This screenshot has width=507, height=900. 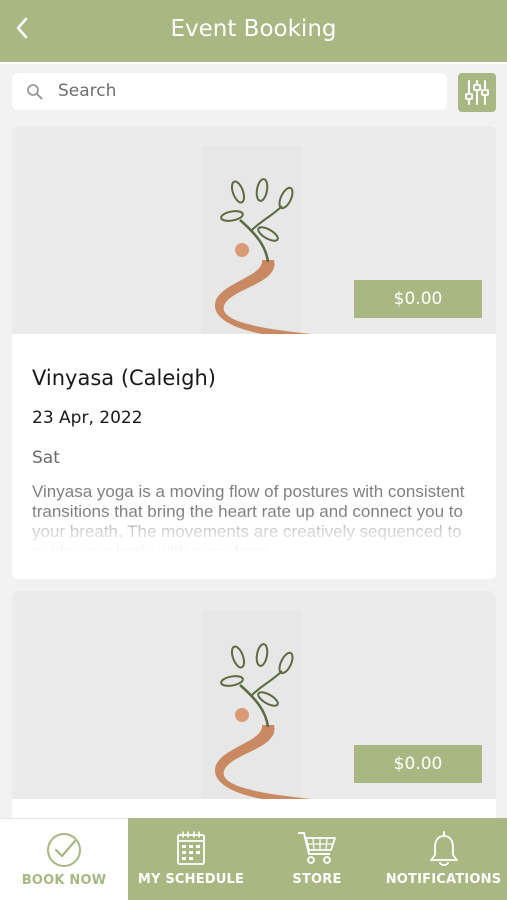 I want to click on bottom-tab-bar: BOOK NOW MY SCHEDULE STORE NOTIFICATIONS, so click(x=253, y=859).